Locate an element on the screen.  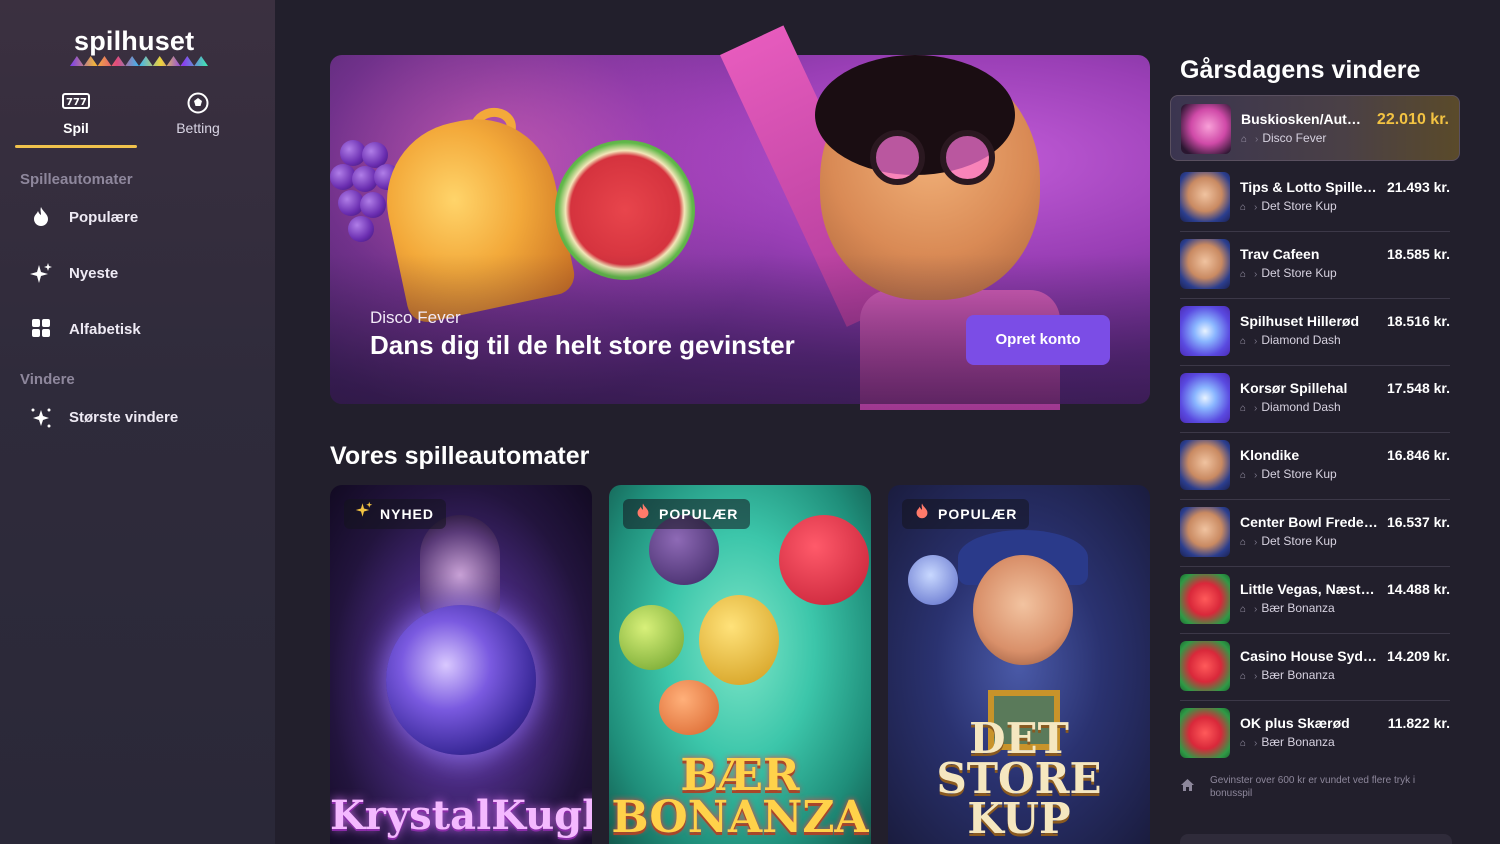
sidebar-item-label: Største vindere is located at coordinates (124, 417).